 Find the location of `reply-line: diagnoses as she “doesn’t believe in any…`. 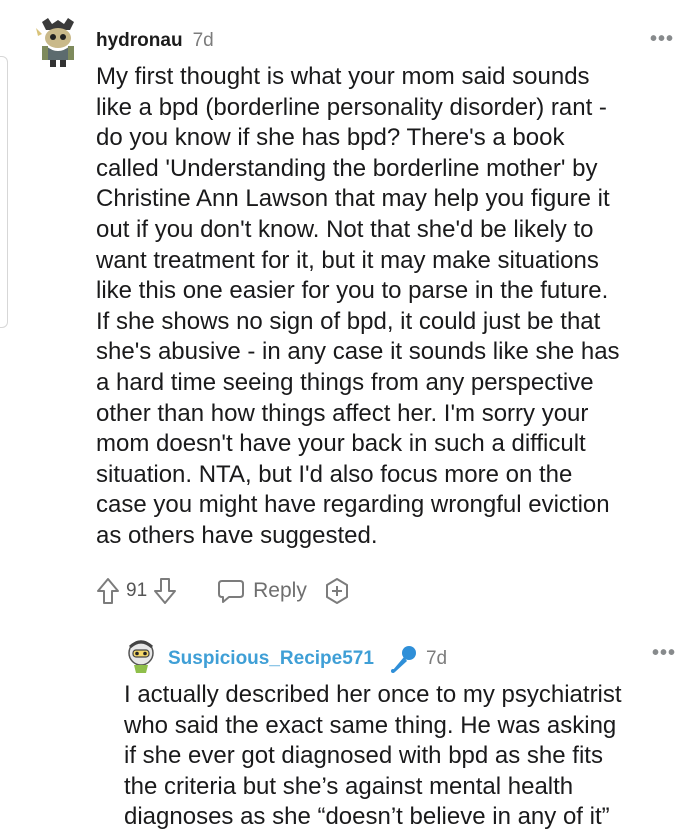

reply-line: diagnoses as she “doesn’t believe in any… is located at coordinates (367, 817).